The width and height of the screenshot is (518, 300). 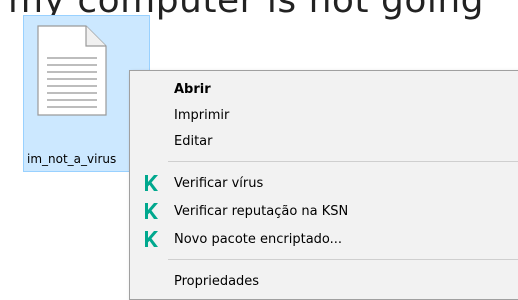 What do you see at coordinates (72, 159) in the screenshot?
I see `file-name-label: im_not_a_virus` at bounding box center [72, 159].